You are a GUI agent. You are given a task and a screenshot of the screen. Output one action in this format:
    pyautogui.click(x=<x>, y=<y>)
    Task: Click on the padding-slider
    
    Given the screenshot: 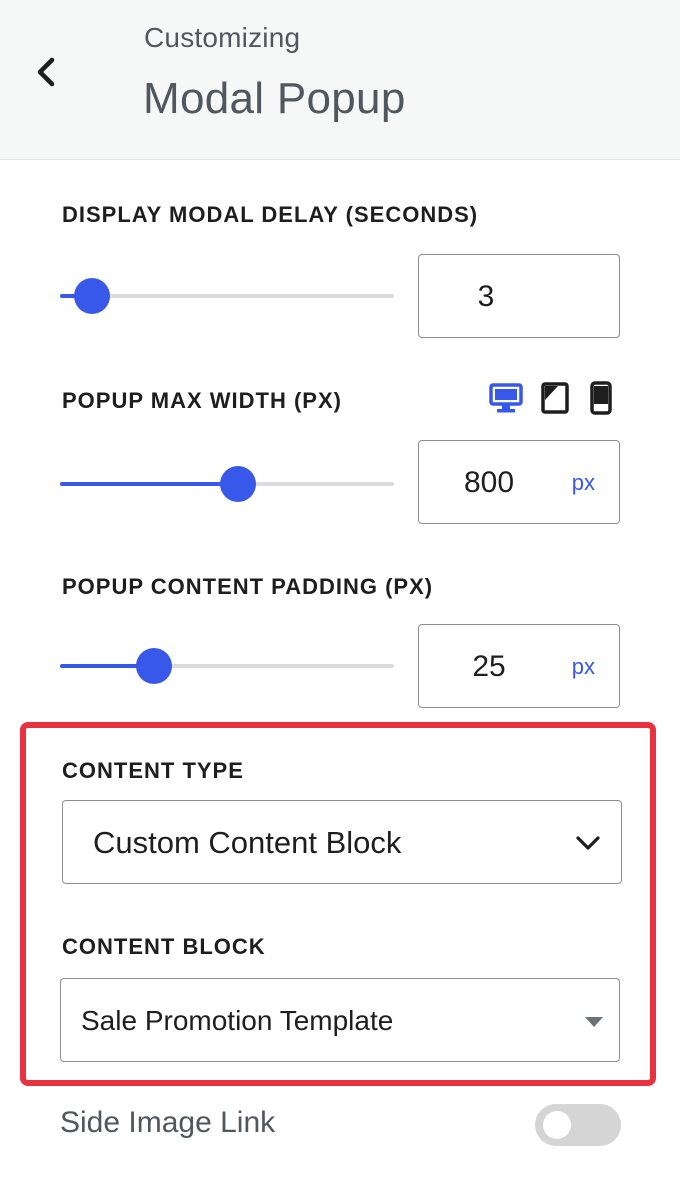 What is the action you would take?
    pyautogui.click(x=227, y=666)
    